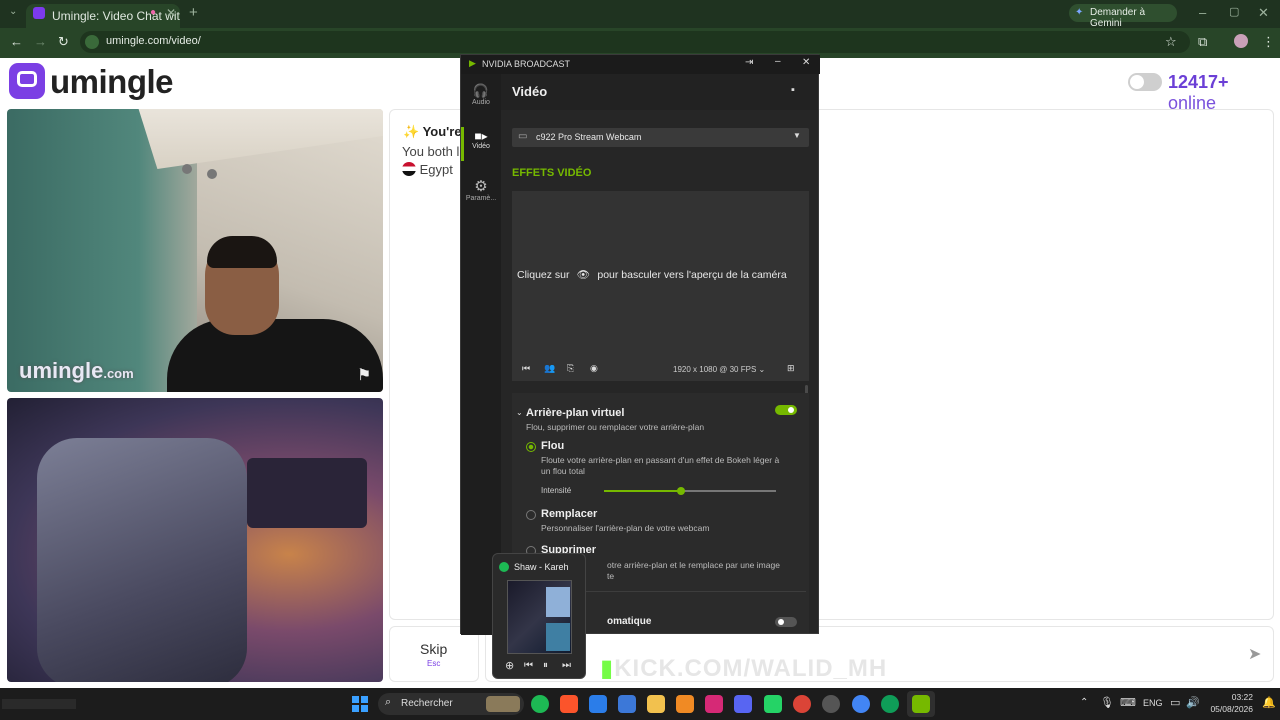  What do you see at coordinates (802, 704) in the screenshot?
I see `chrome-icon` at bounding box center [802, 704].